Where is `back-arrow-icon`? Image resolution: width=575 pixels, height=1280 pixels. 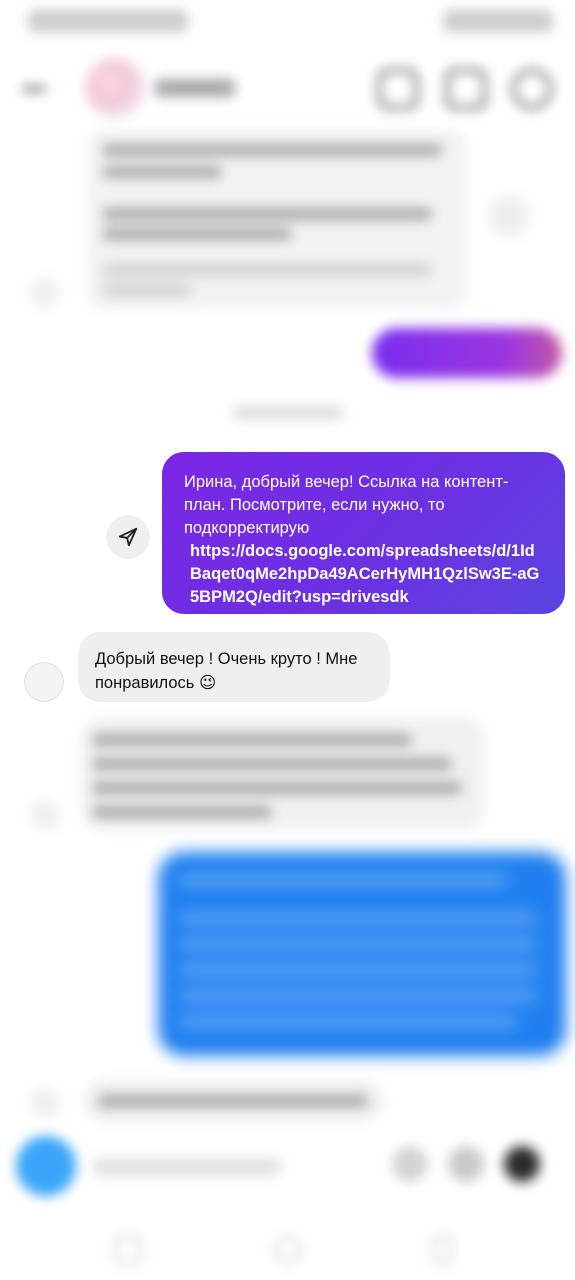
back-arrow-icon is located at coordinates (35, 89).